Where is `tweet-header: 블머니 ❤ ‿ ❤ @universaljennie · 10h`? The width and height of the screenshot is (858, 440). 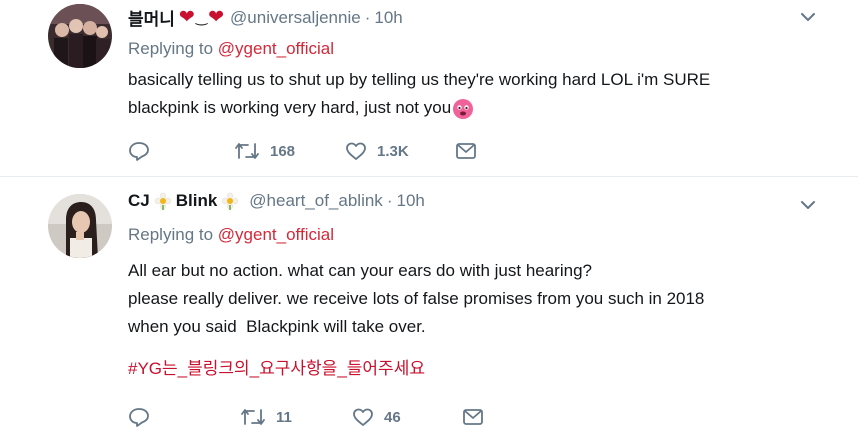
tweet-header: 블머니 ❤ ‿ ❤ @universaljennie · 10h is located at coordinates (265, 17).